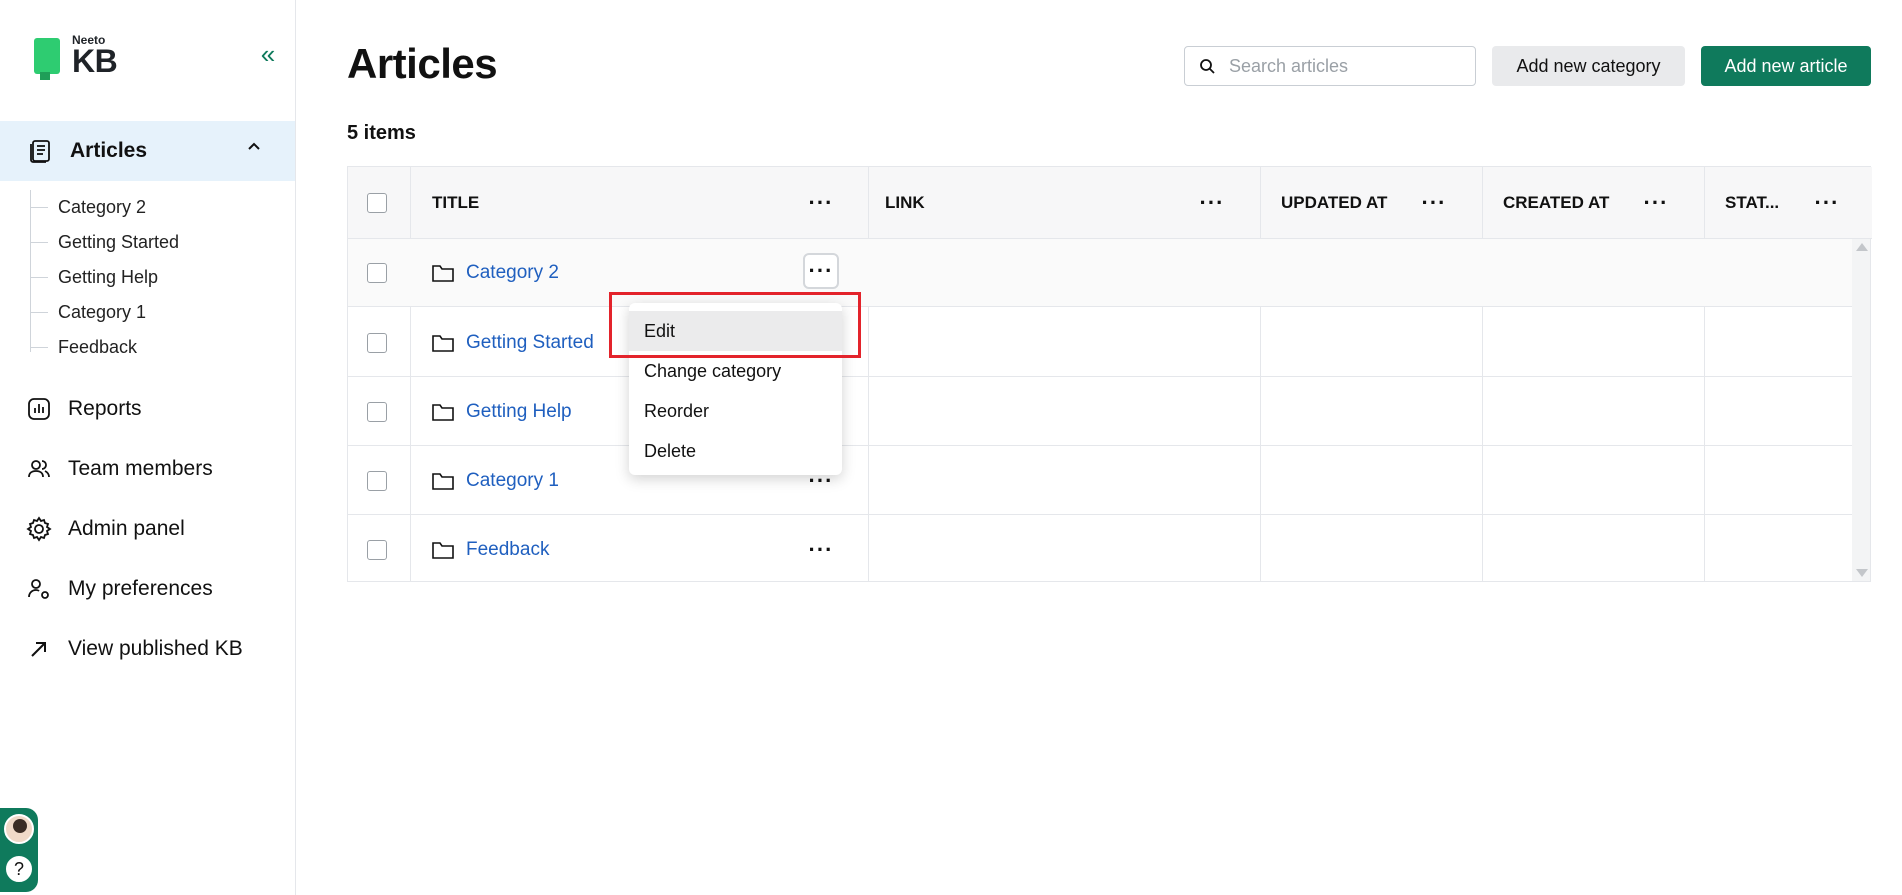 The image size is (1902, 895). What do you see at coordinates (735, 451) in the screenshot?
I see `menu-item-delete: Delete` at bounding box center [735, 451].